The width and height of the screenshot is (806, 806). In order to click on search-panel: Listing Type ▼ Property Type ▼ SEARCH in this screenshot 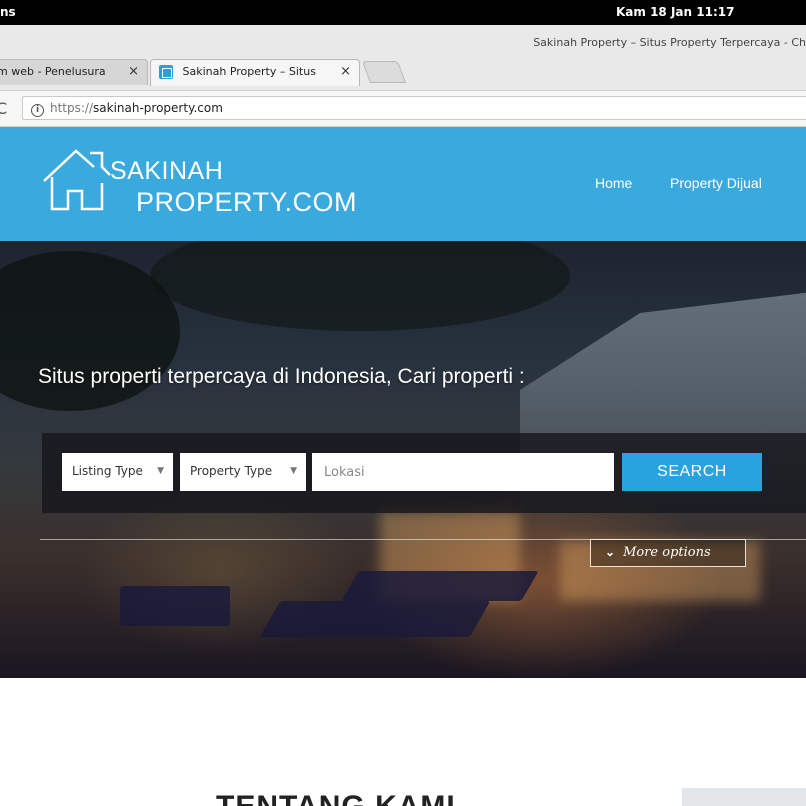, I will do `click(424, 473)`.